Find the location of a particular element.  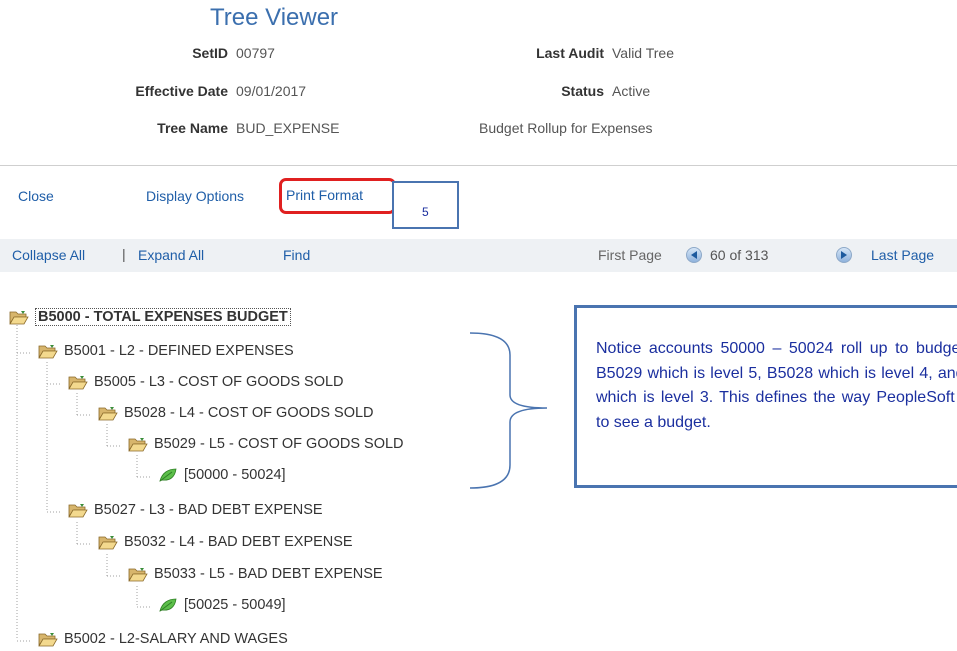

tree-node-b5028: B5028 - L4 - COST OF GOODS SOLD is located at coordinates (236, 413).